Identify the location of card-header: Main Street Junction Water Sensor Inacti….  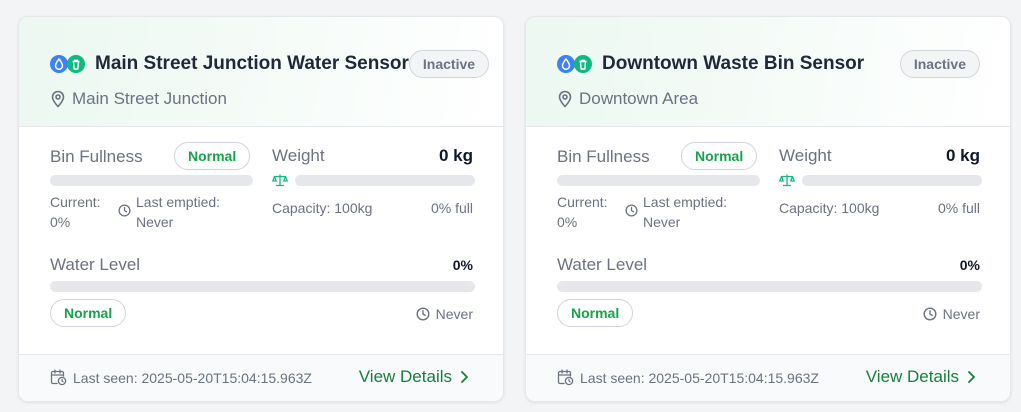
(261, 72).